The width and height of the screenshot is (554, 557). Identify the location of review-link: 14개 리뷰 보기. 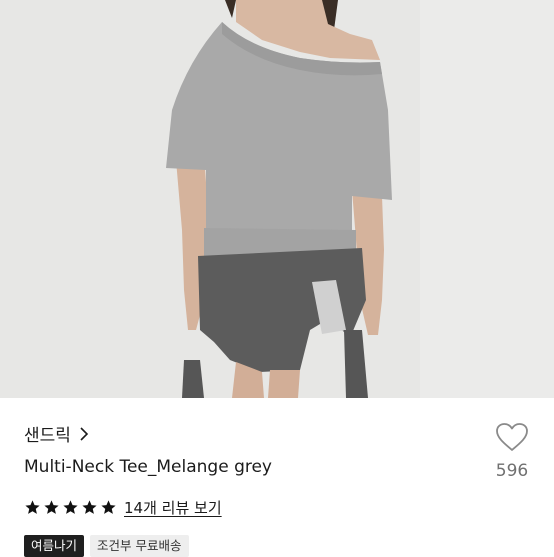
(173, 507).